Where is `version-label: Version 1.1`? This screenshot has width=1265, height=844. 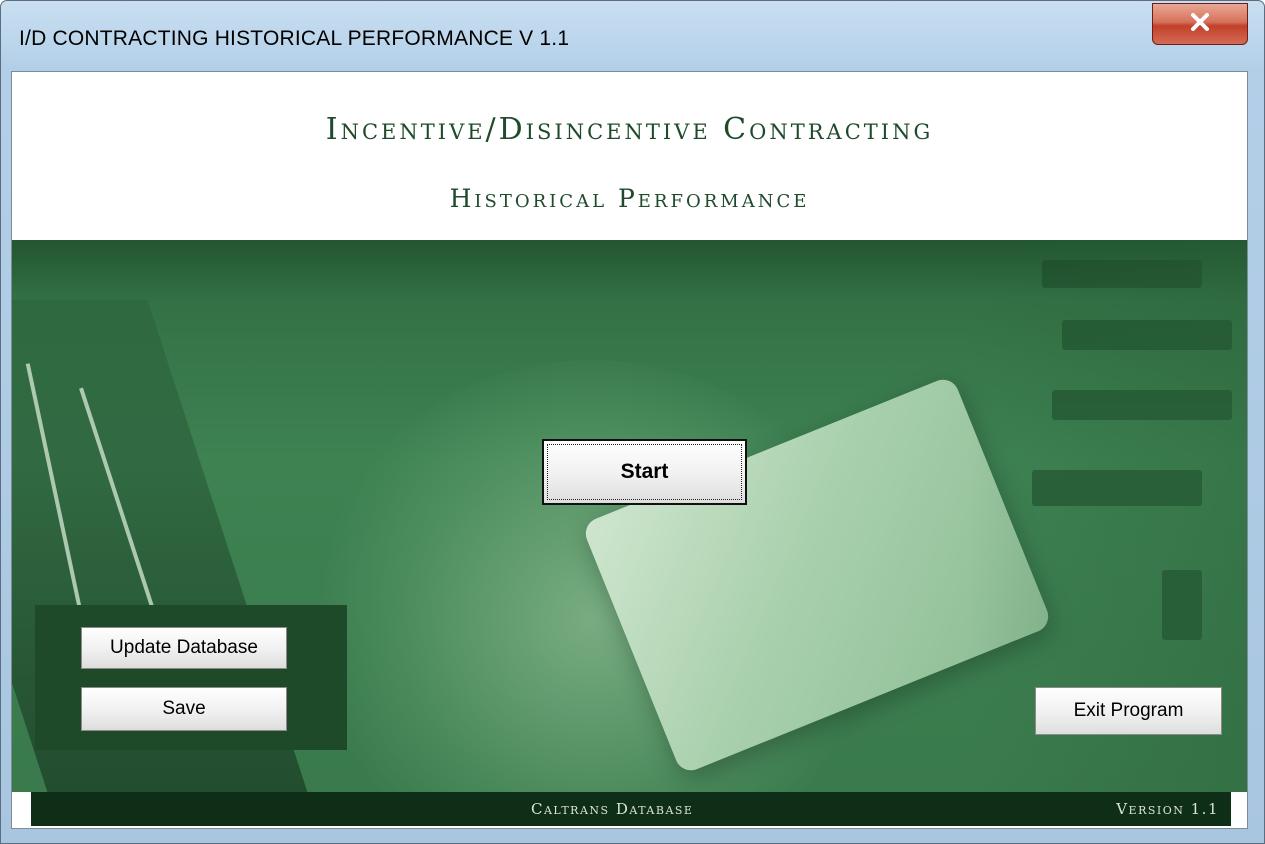 version-label: Version 1.1 is located at coordinates (1167, 809).